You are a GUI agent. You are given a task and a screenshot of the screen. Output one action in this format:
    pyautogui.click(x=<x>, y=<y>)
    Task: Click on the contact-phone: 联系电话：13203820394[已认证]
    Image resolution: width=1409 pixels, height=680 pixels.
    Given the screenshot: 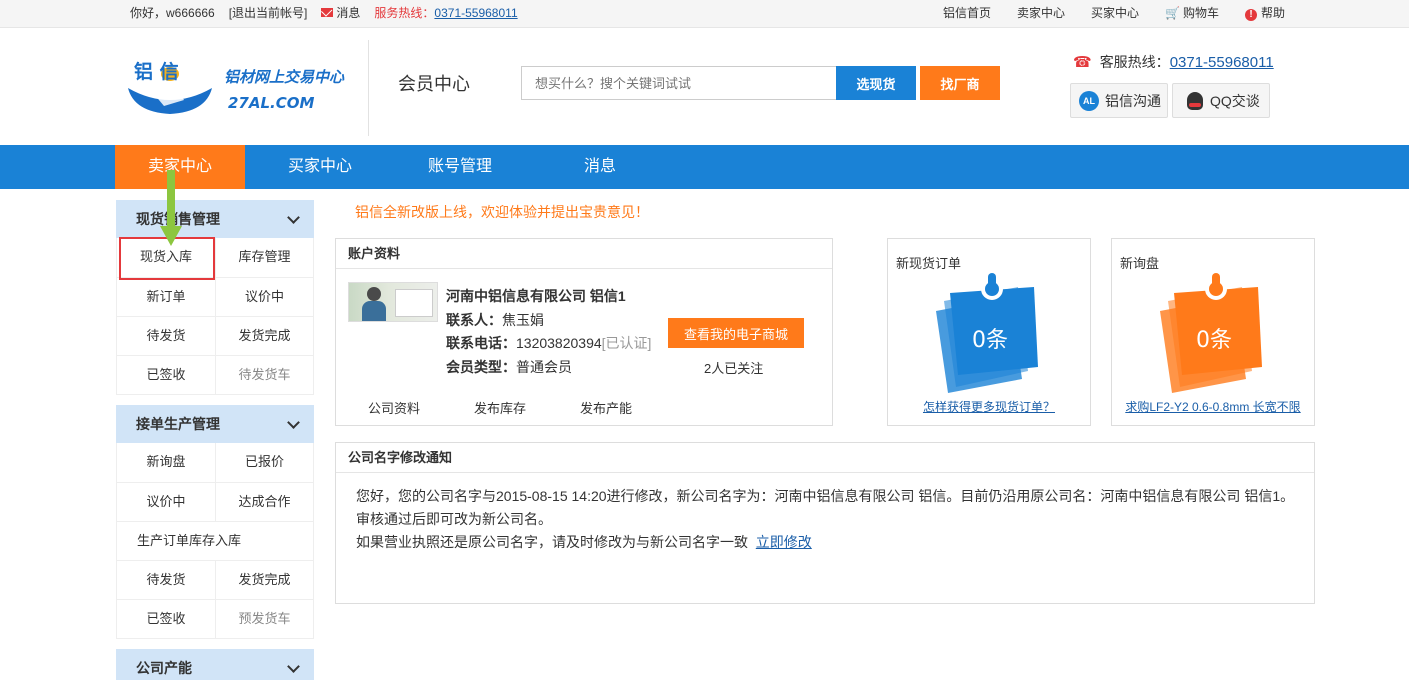 What is the action you would take?
    pyautogui.click(x=549, y=343)
    